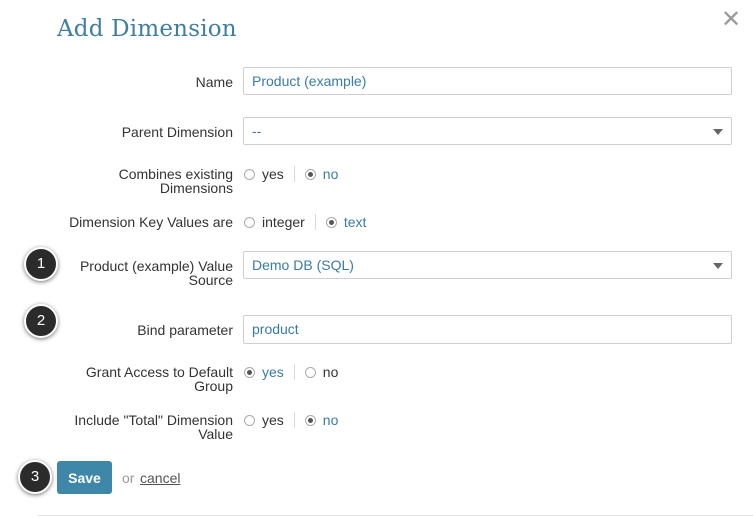 Image resolution: width=753 pixels, height=517 pixels. I want to click on grant-yes-radio, so click(249, 372).